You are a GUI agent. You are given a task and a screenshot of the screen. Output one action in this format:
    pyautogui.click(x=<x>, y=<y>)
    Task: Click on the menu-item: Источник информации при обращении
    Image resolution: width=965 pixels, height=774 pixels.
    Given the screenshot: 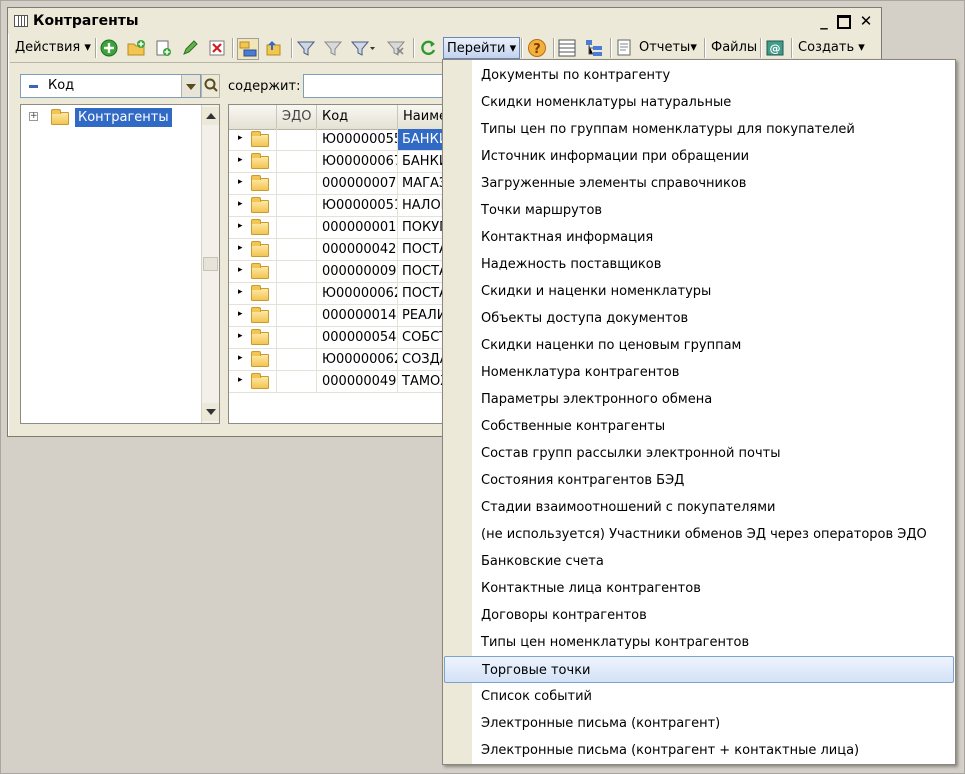 What is the action you would take?
    pyautogui.click(x=699, y=156)
    